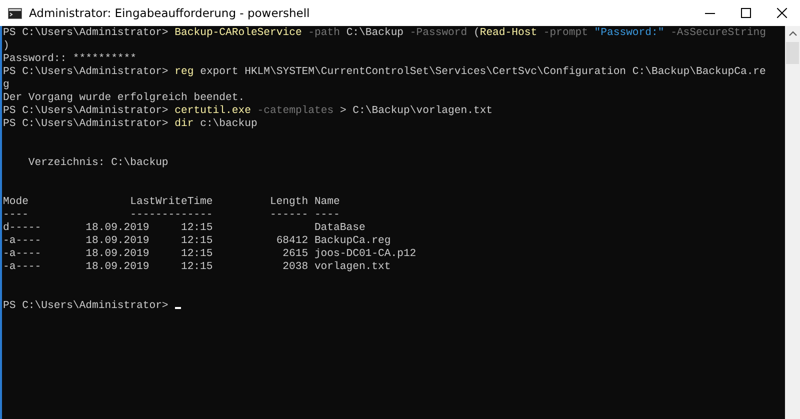  Describe the element at coordinates (6, 46) in the screenshot. I see `console-line: )` at that location.